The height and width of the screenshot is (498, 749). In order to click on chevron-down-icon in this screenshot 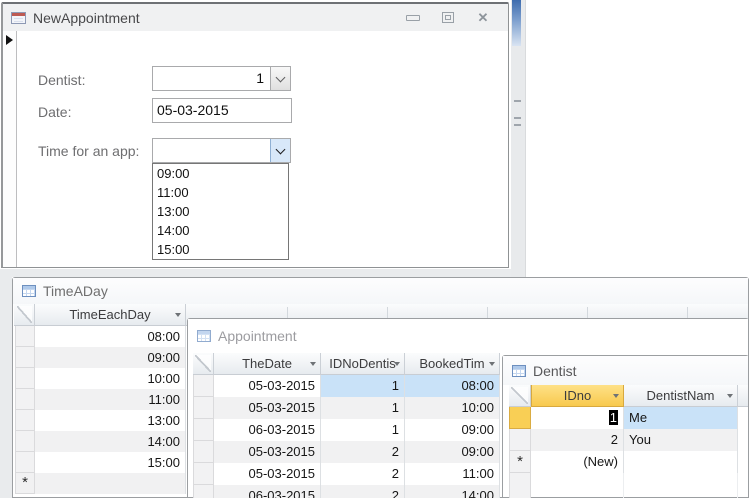, I will do `click(280, 149)`.